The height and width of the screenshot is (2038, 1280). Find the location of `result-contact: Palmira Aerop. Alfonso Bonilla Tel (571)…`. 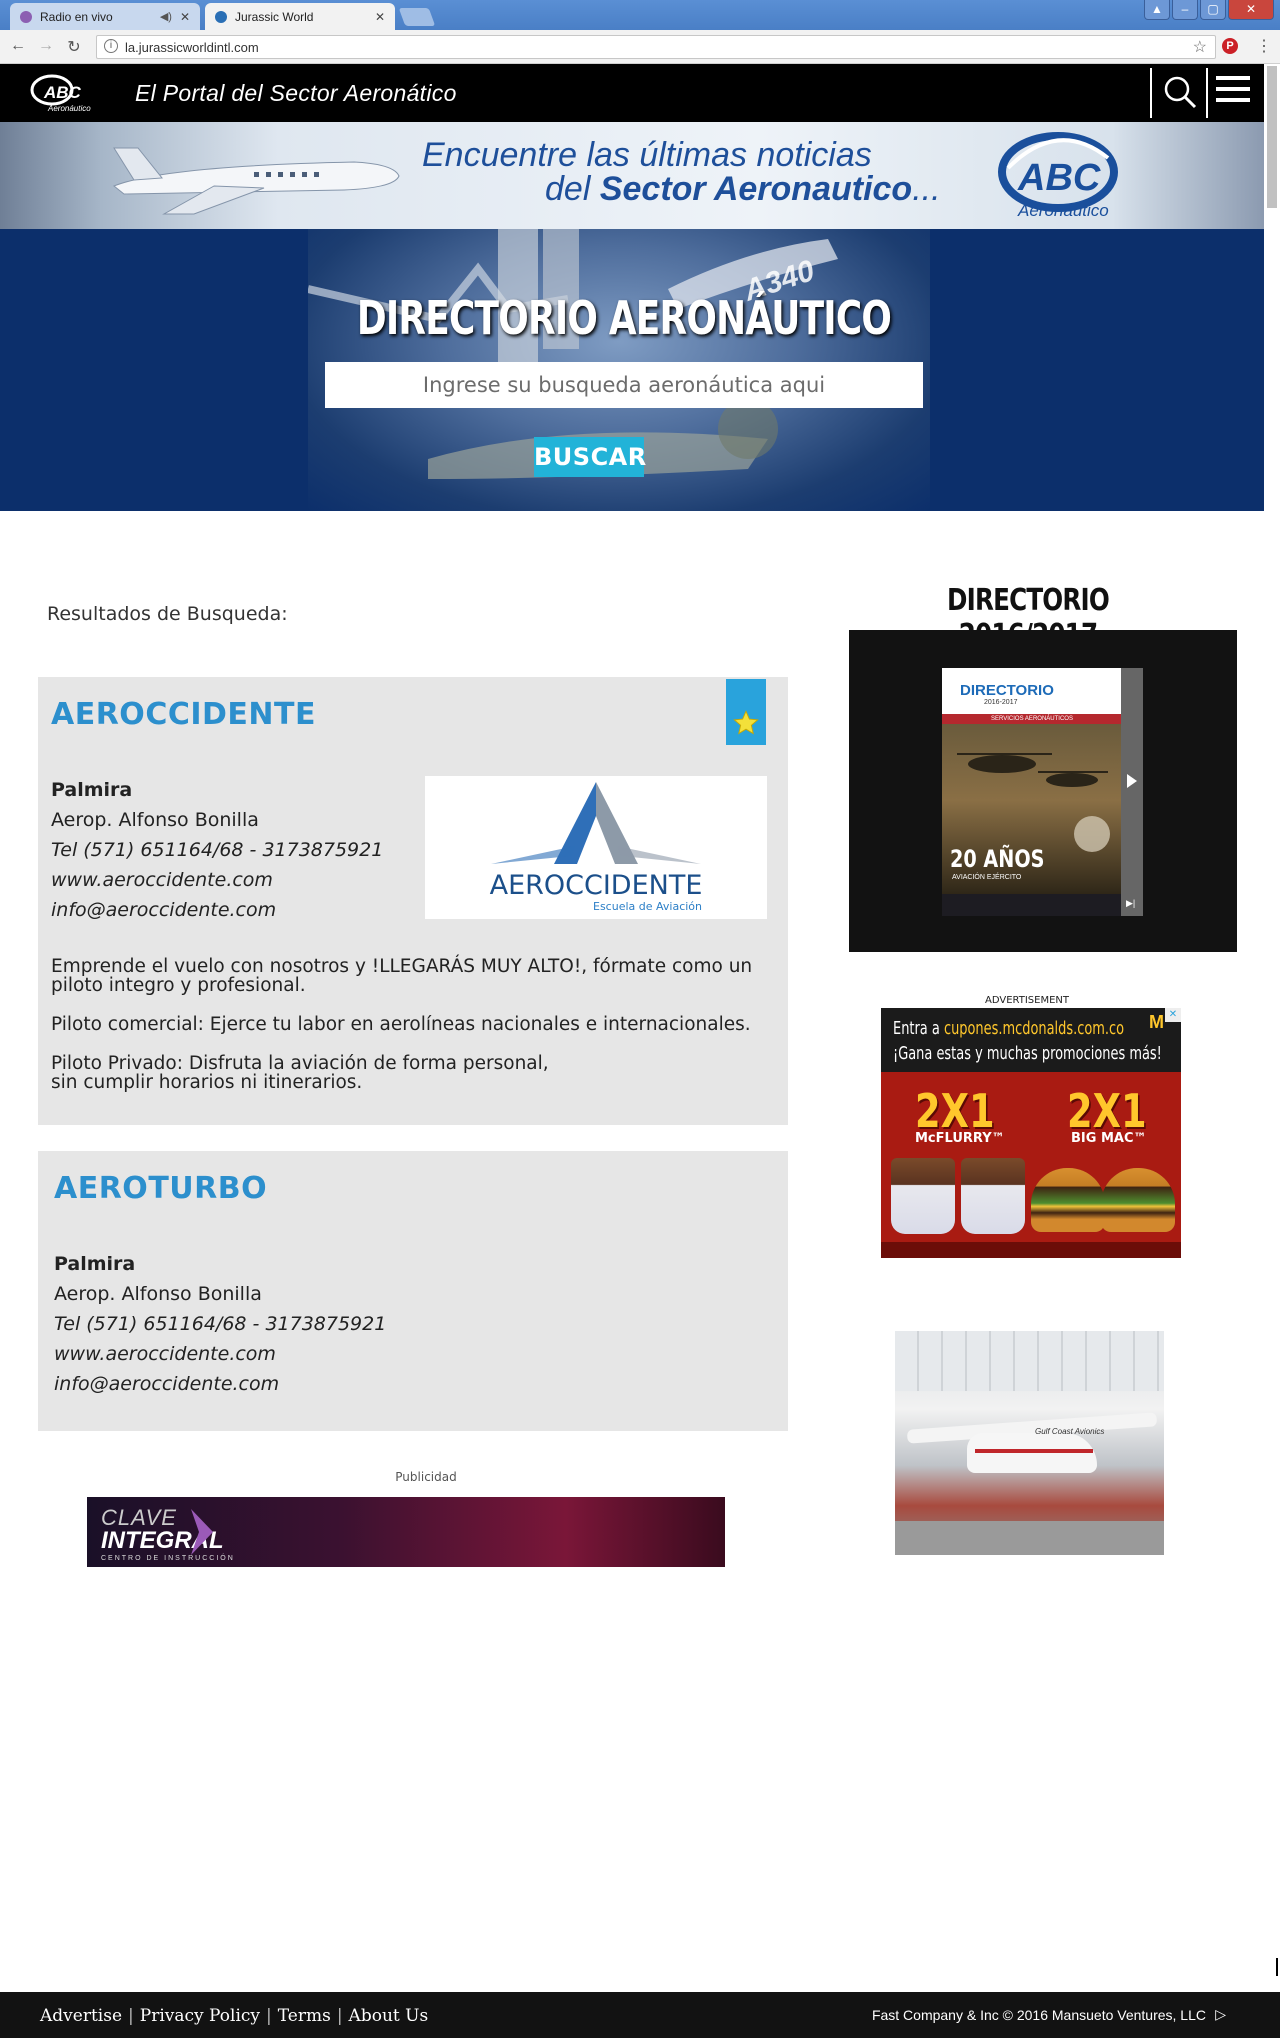

result-contact: Palmira Aerop. Alfonso Bonilla Tel (571)… is located at coordinates (217, 850).